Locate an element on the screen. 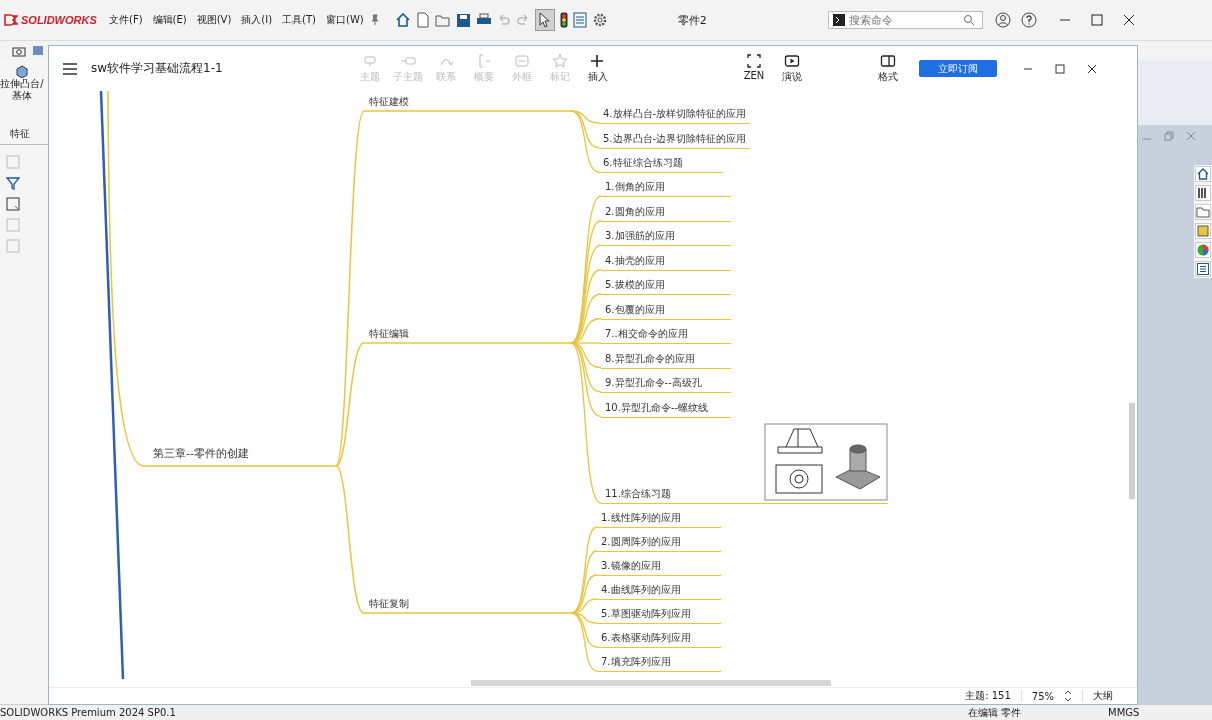  topic-count: 主题: 151 is located at coordinates (988, 696).